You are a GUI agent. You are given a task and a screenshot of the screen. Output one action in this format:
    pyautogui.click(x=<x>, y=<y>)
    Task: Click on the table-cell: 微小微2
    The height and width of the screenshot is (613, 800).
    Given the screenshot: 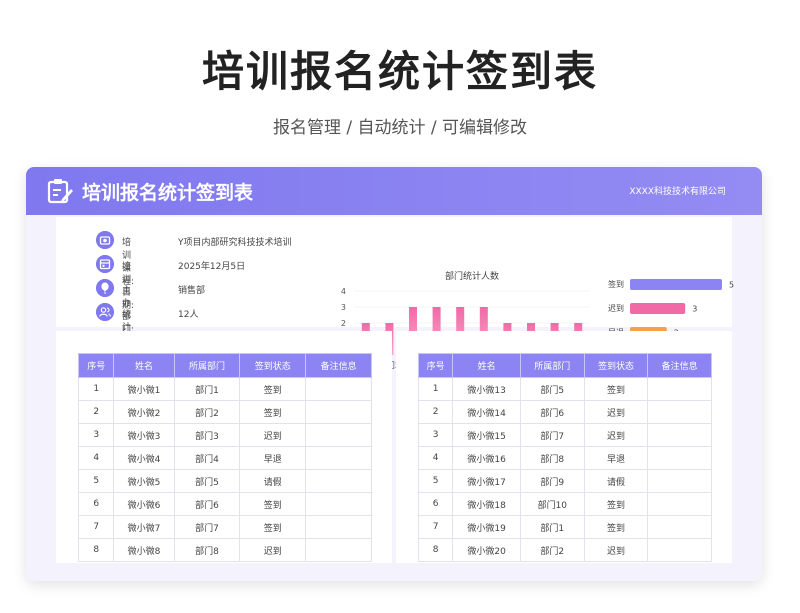 What is the action you would take?
    pyautogui.click(x=144, y=412)
    